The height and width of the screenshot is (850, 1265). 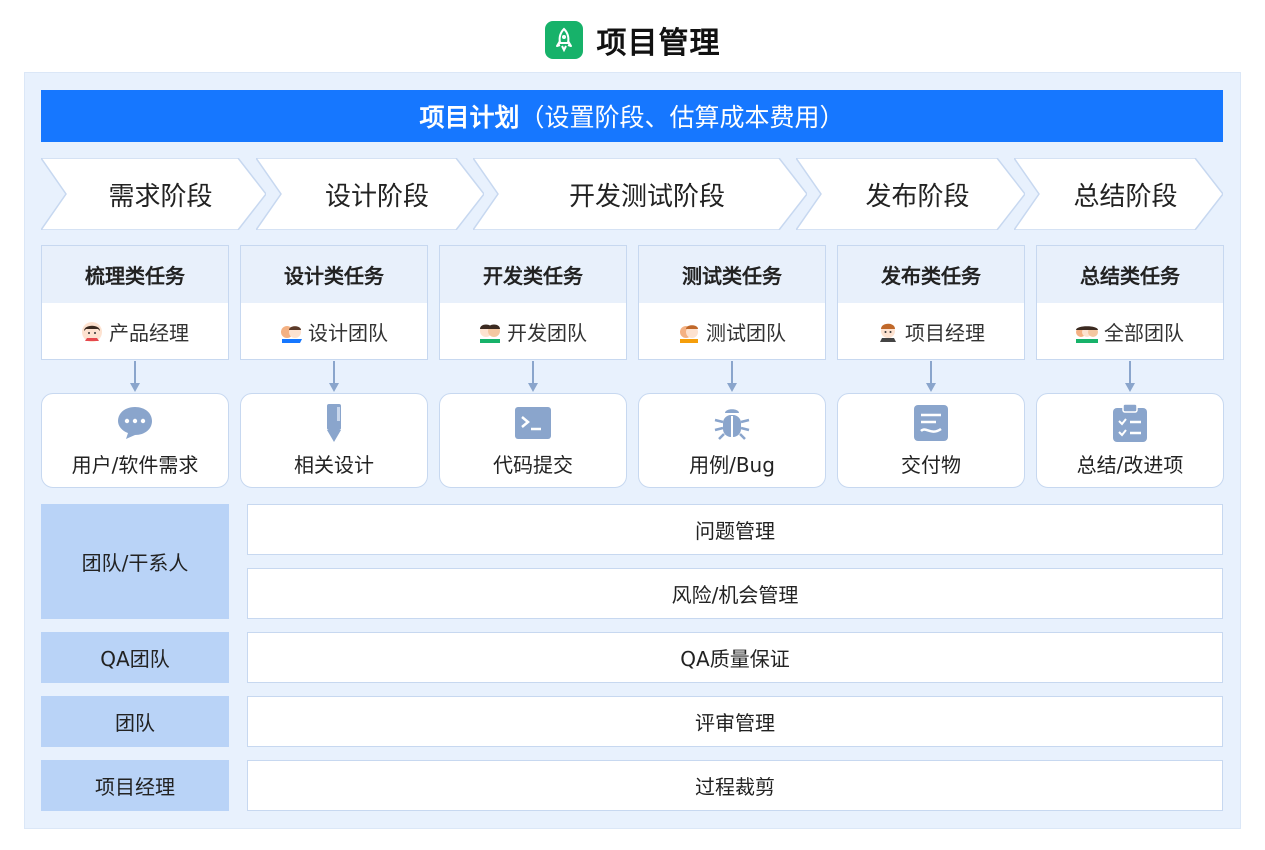 I want to click on title-row: 项目管理, so click(x=632, y=40).